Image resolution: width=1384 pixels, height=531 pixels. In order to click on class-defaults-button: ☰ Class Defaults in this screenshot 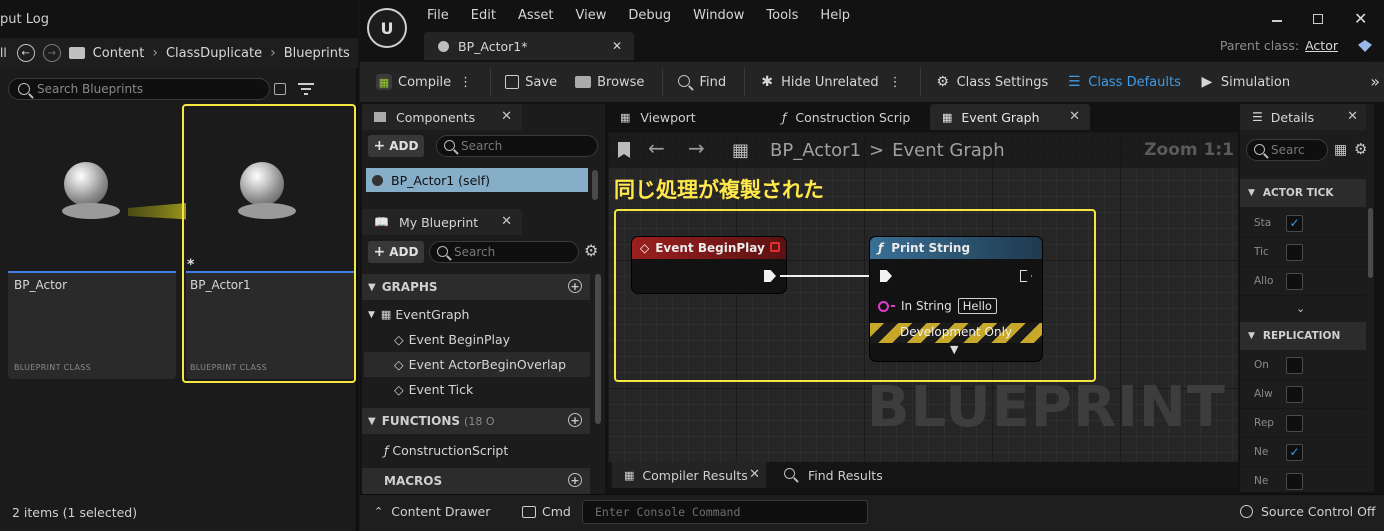, I will do `click(1123, 82)`.